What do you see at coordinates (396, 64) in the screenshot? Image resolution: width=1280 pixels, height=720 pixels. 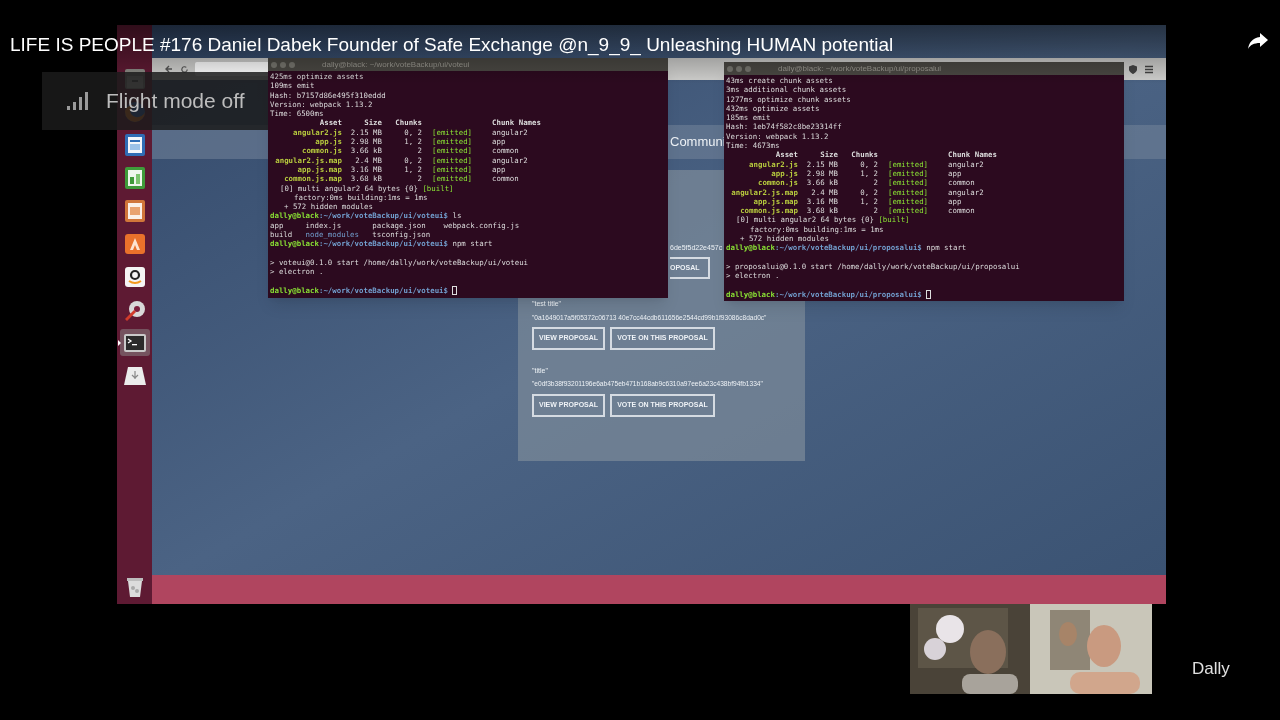 I see `window-title: dally@black: ~/work/voteBackup/ui/voteui` at bounding box center [396, 64].